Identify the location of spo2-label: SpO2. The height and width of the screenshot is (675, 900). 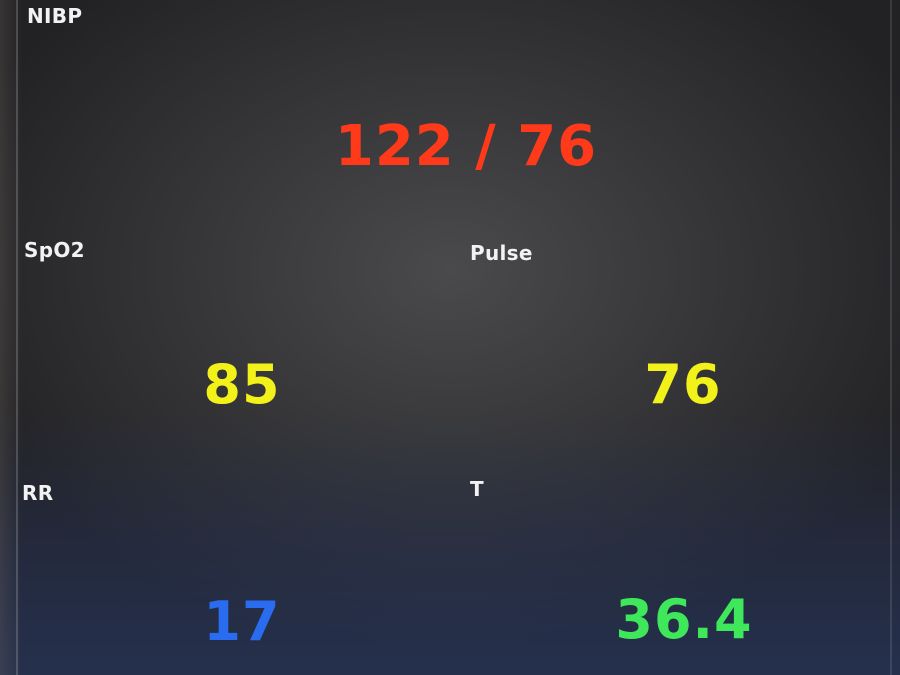
(54, 250).